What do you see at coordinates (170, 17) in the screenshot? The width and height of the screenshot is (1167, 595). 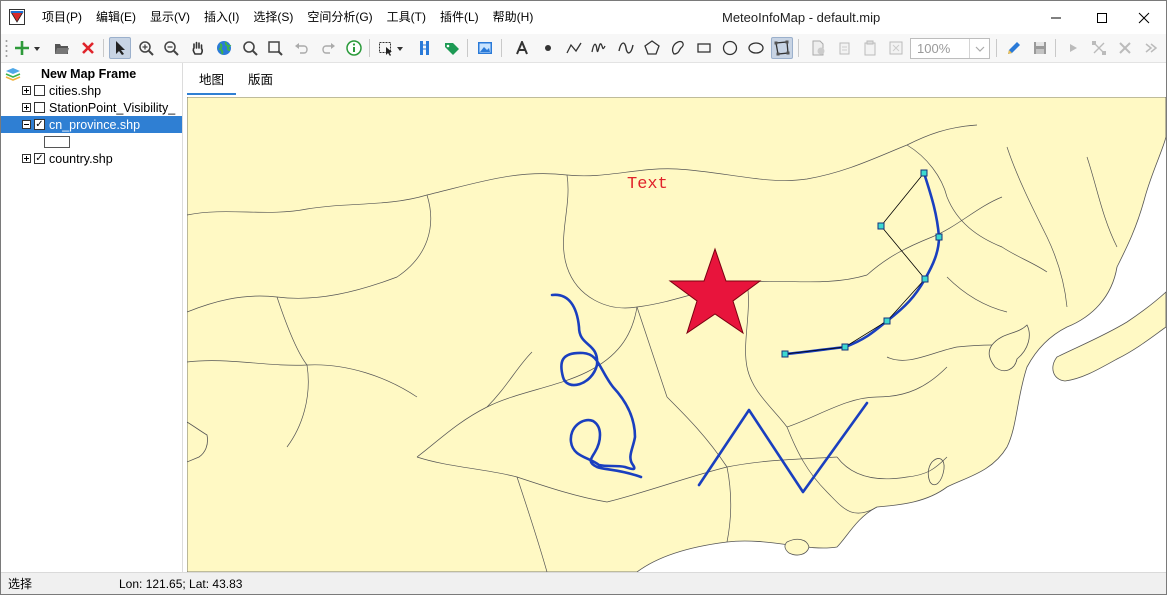 I see `menu-view: 显示(V)` at bounding box center [170, 17].